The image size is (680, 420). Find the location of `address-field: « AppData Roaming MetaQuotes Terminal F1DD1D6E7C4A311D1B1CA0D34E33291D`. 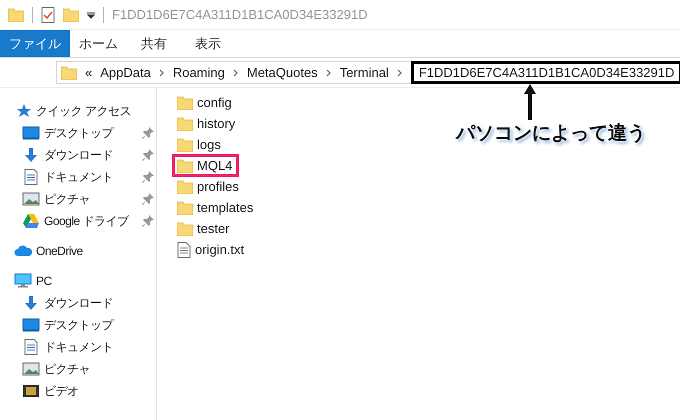

address-field: « AppData Roaming MetaQuotes Terminal F1DD1D6E7C4A311D1B1CA0D34E33291D is located at coordinates (368, 72).